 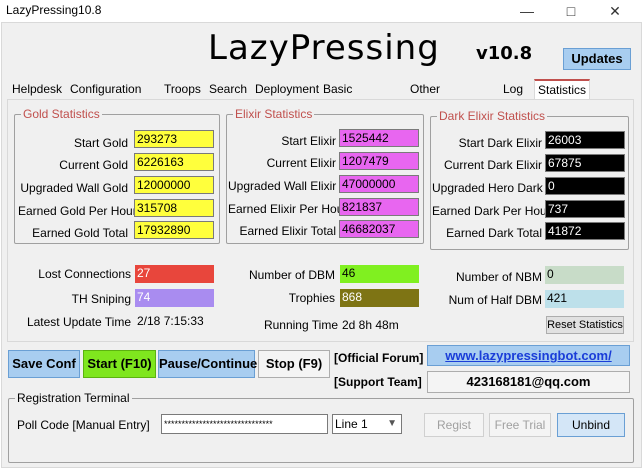 I want to click on tab-helpdesk: Helpdesk, so click(x=37, y=89).